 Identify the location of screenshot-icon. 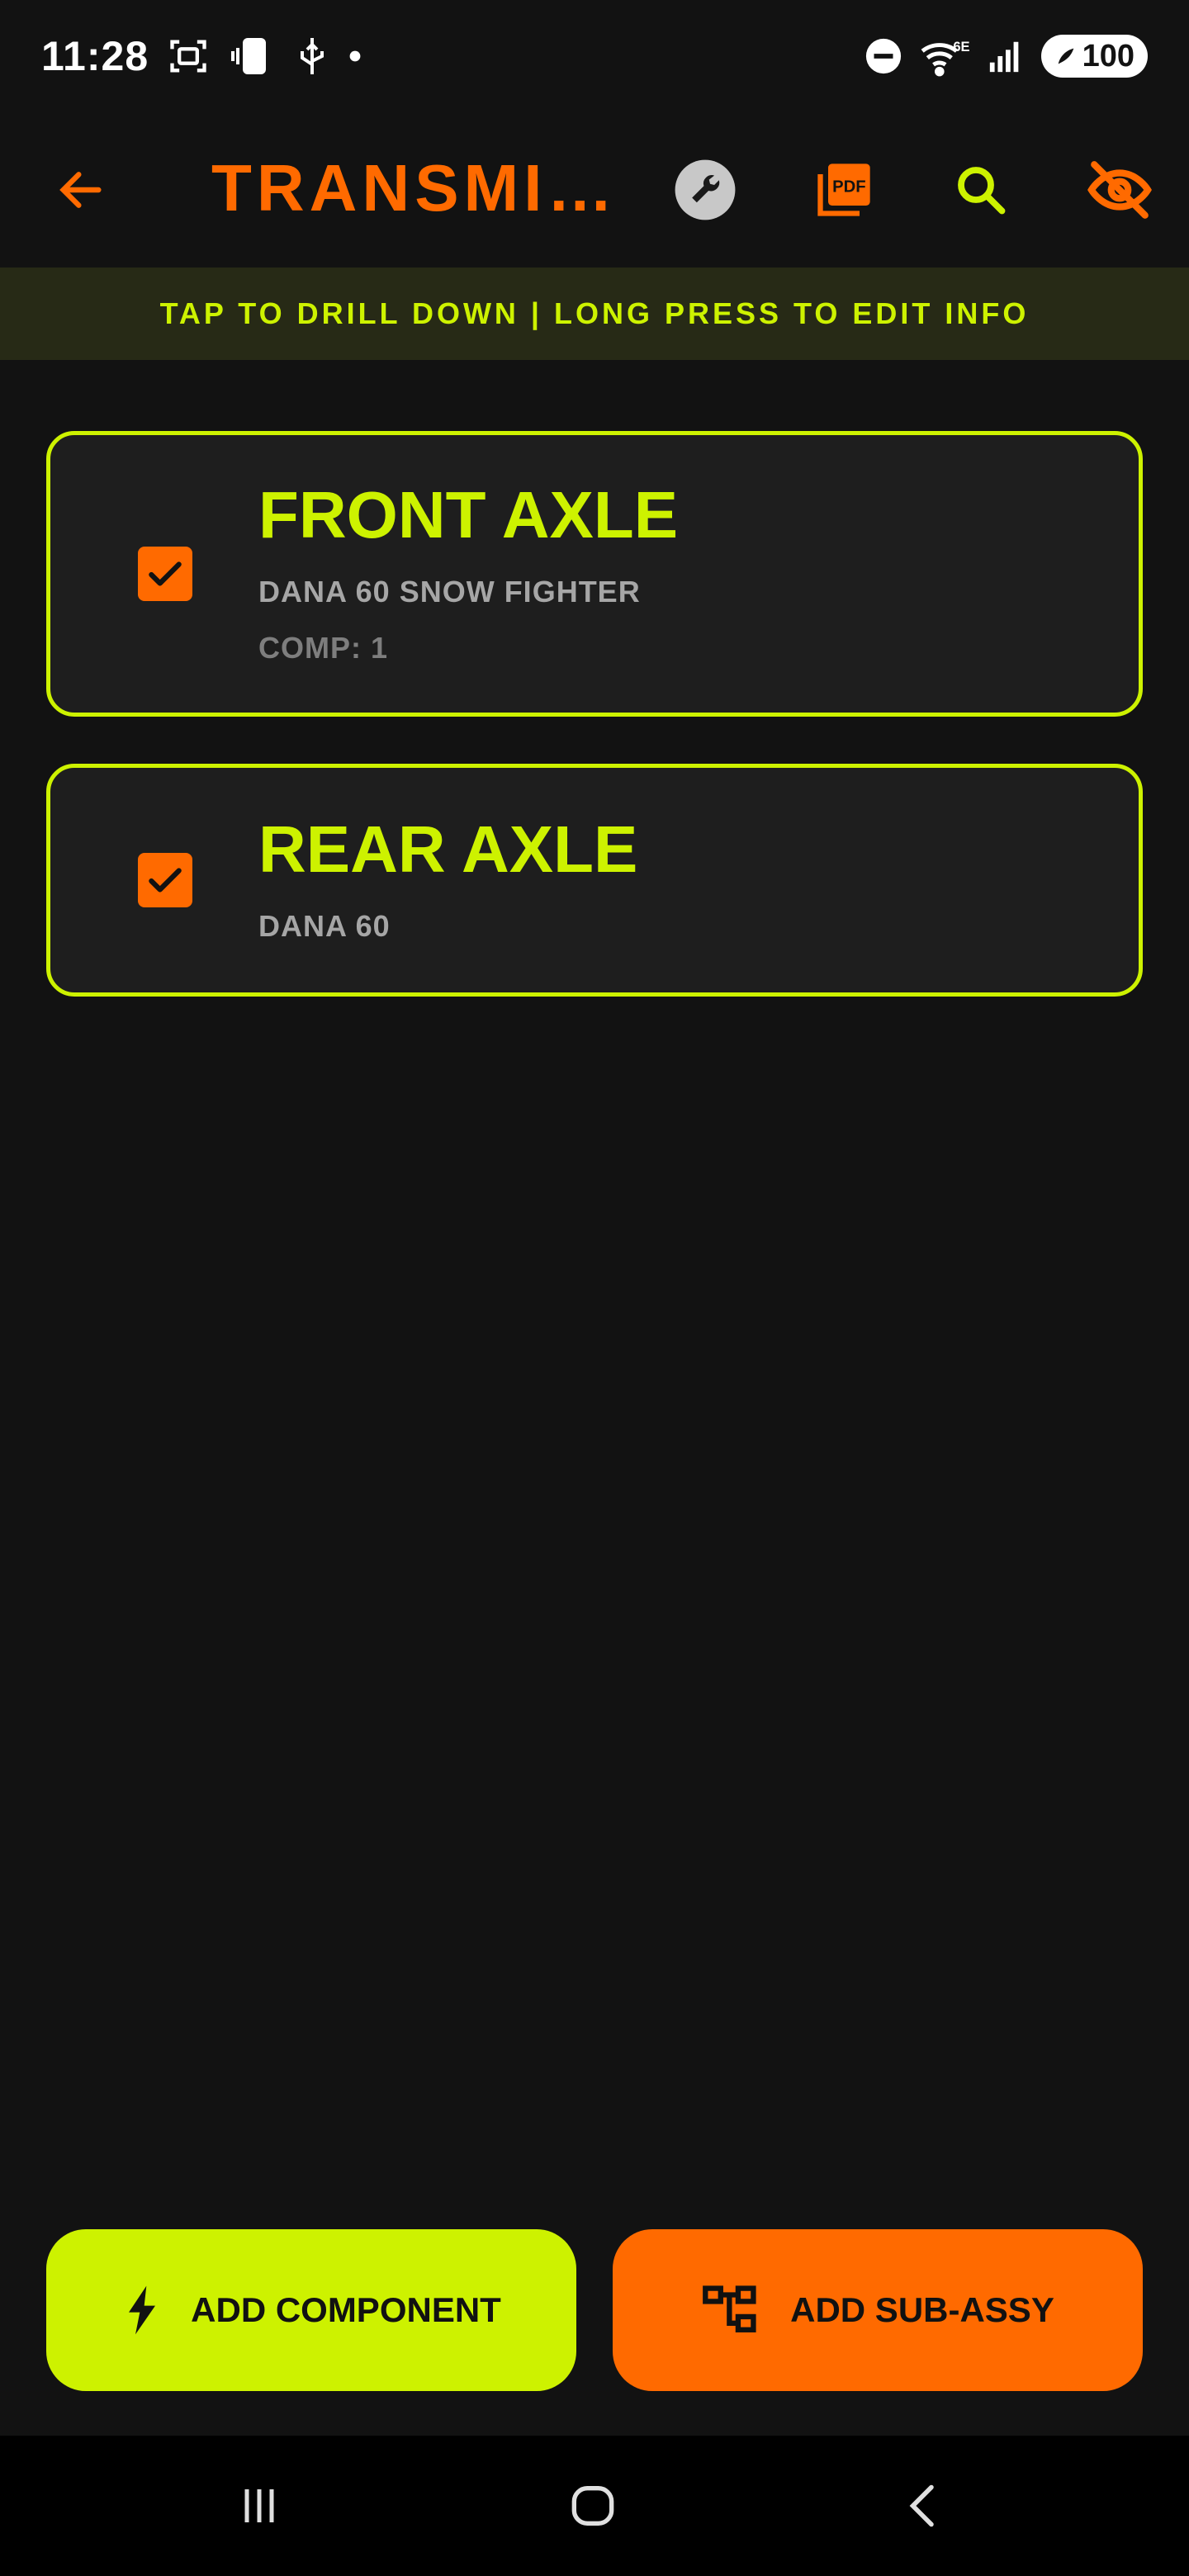
(188, 56).